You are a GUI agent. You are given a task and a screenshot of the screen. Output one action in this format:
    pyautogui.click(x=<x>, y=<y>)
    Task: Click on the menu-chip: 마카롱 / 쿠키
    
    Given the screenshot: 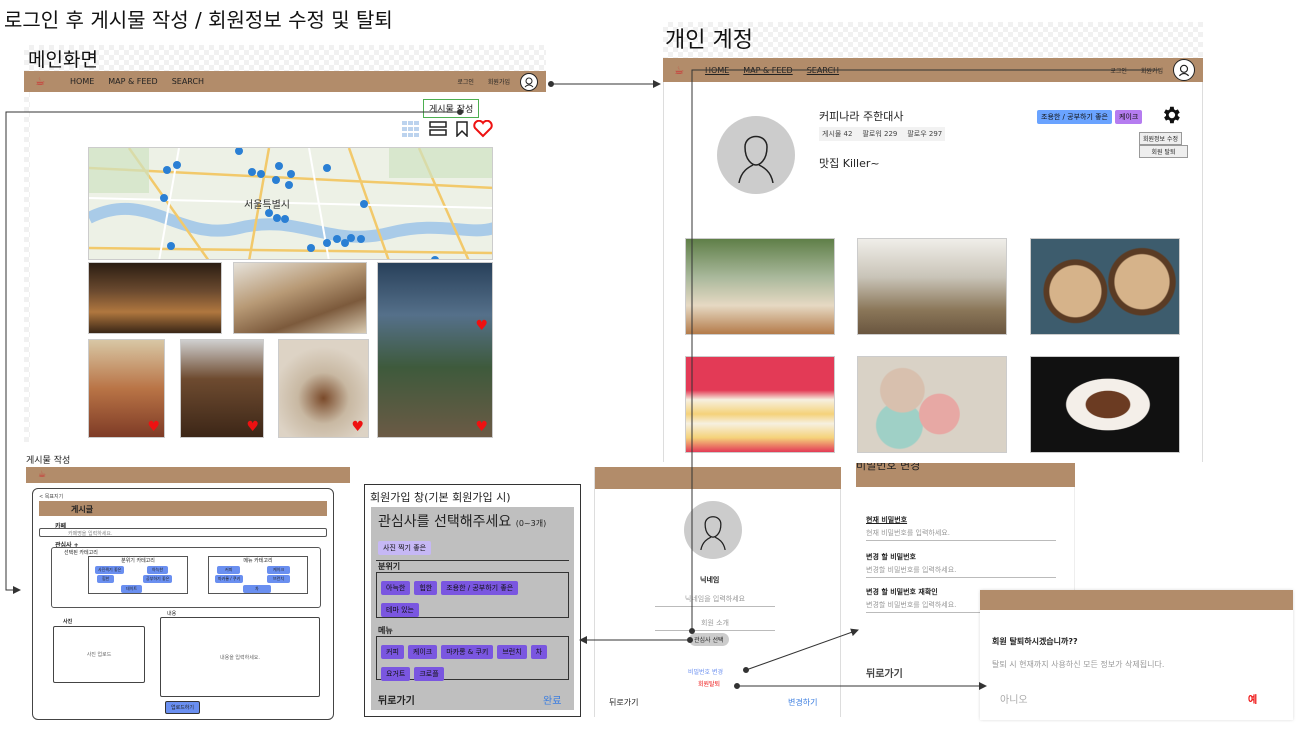 What is the action you would take?
    pyautogui.click(x=229, y=579)
    